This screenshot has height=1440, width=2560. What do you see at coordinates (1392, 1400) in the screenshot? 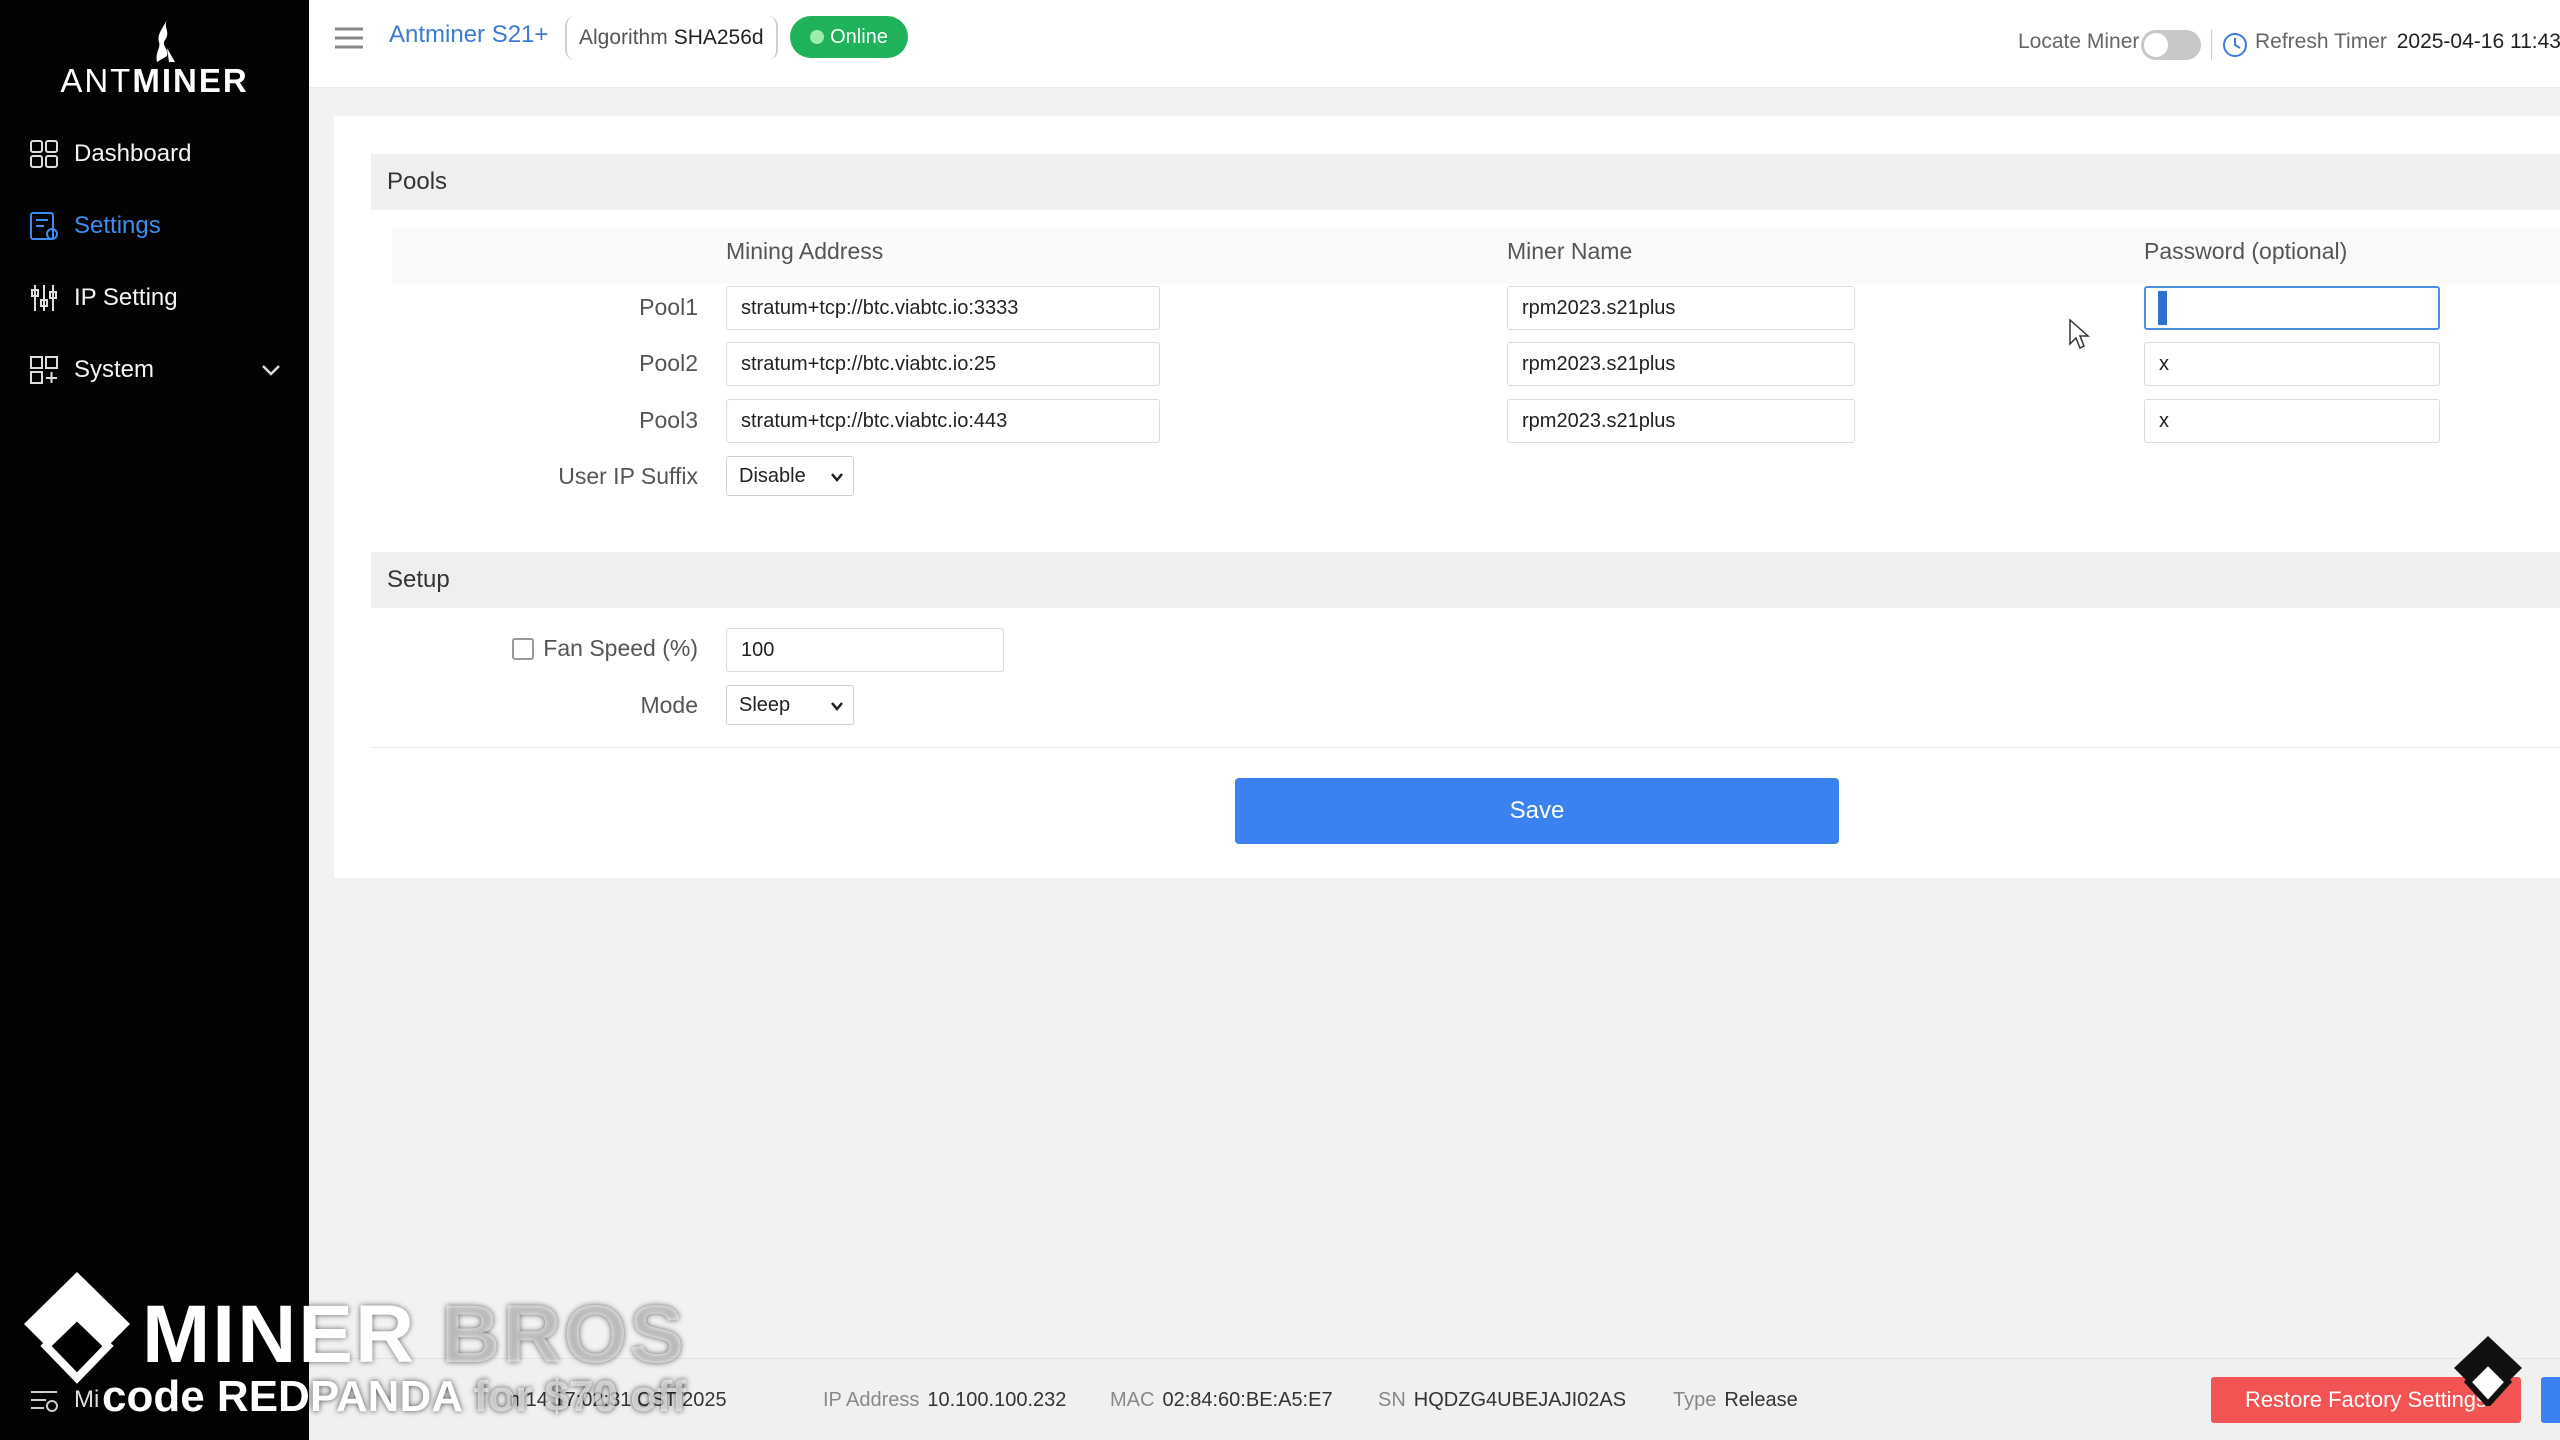
I see `sn-label: SN` at bounding box center [1392, 1400].